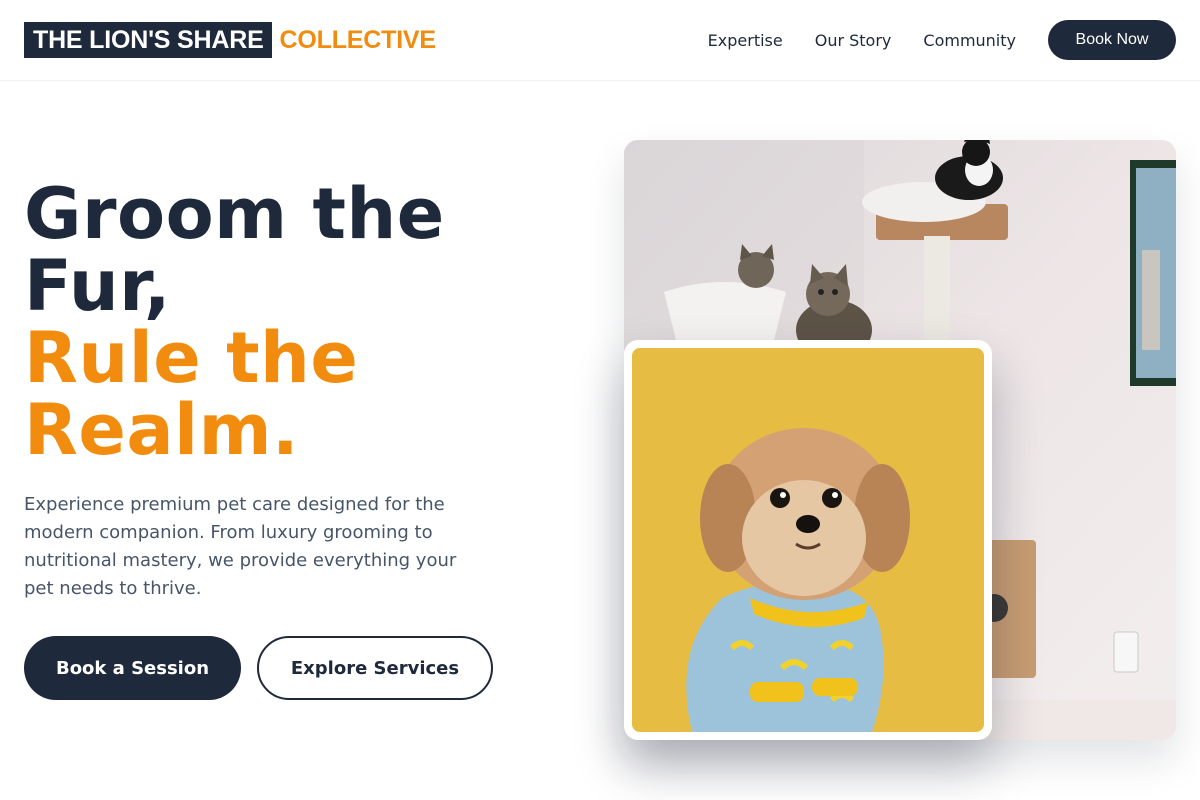 This screenshot has width=1200, height=800. I want to click on hero-title: Groom the Fur, Rule the Realm., so click(234, 322).